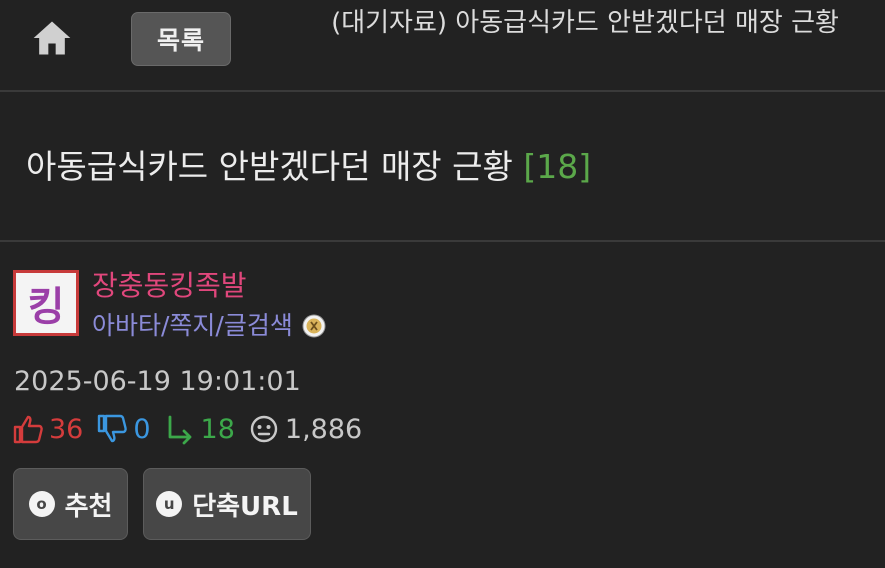 This screenshot has height=568, width=885. Describe the element at coordinates (269, 166) in the screenshot. I see `post-title-text: 아동급식카드 안받겠다던 매장 근황` at that location.